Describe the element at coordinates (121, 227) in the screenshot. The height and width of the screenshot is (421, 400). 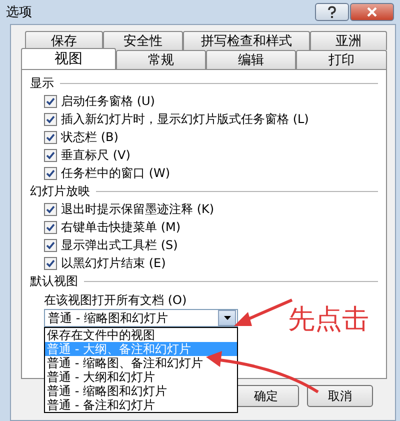
I see `option-label: 右键单击快捷菜单 (M)` at that location.